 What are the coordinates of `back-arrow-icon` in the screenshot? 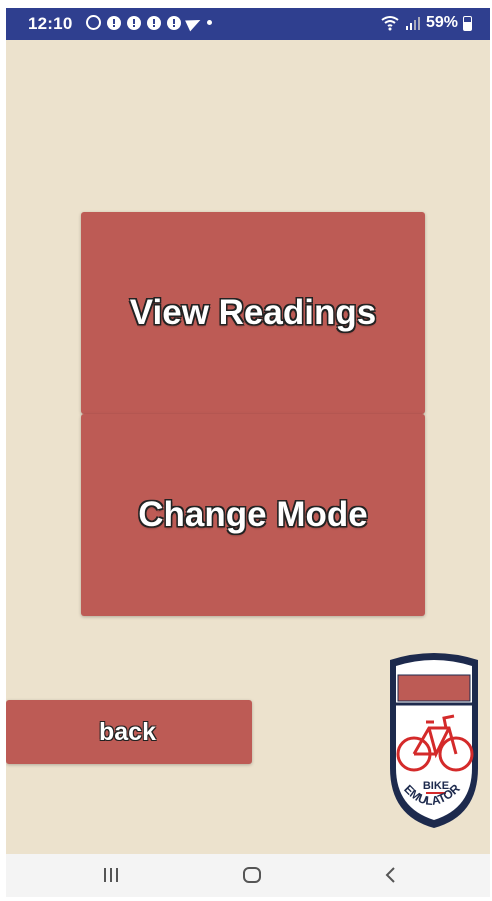 It's located at (391, 877).